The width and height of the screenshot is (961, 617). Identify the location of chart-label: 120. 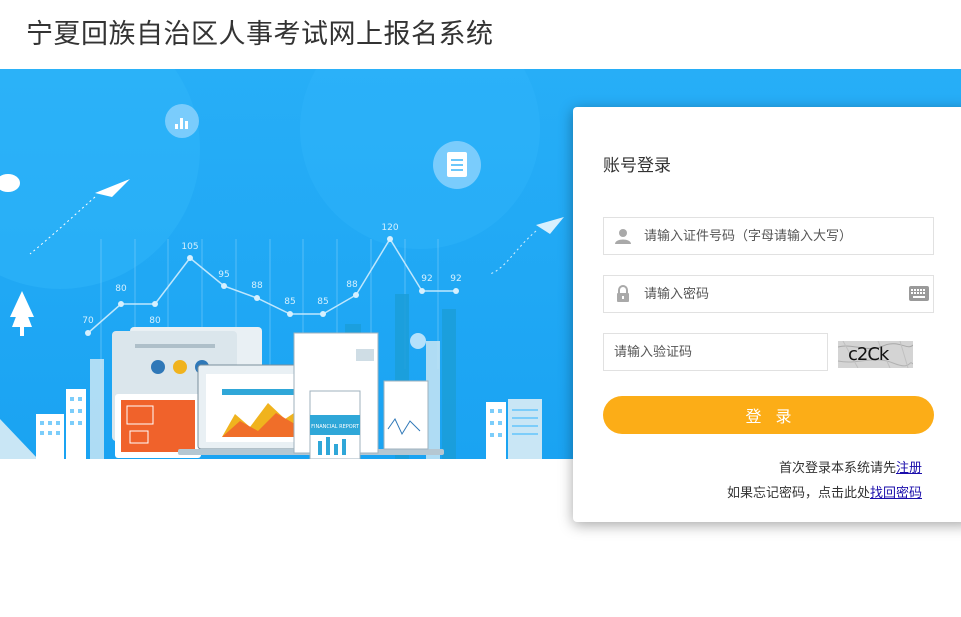
(389, 228).